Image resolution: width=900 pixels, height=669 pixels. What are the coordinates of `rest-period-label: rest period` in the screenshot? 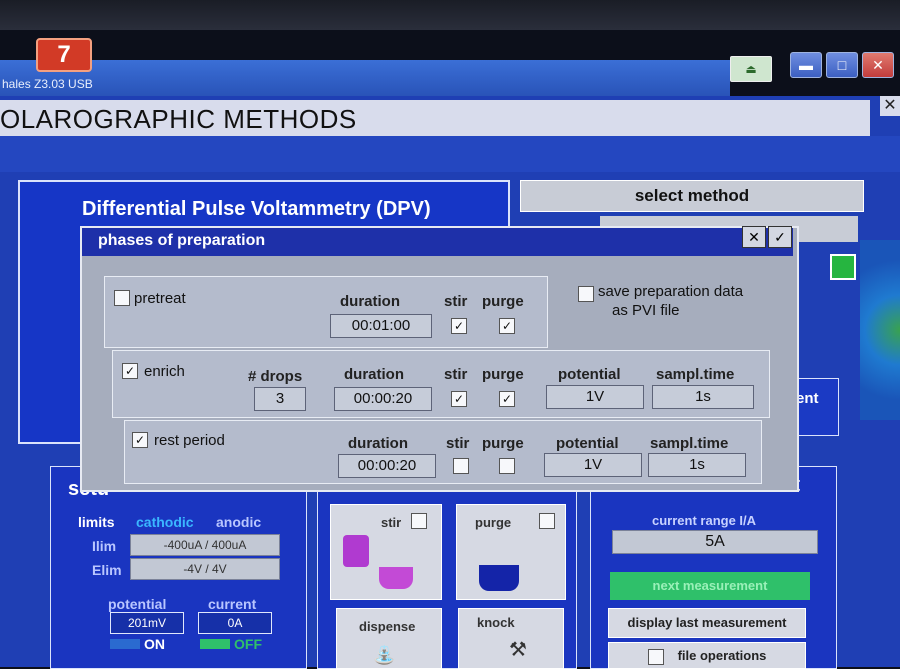 It's located at (189, 440).